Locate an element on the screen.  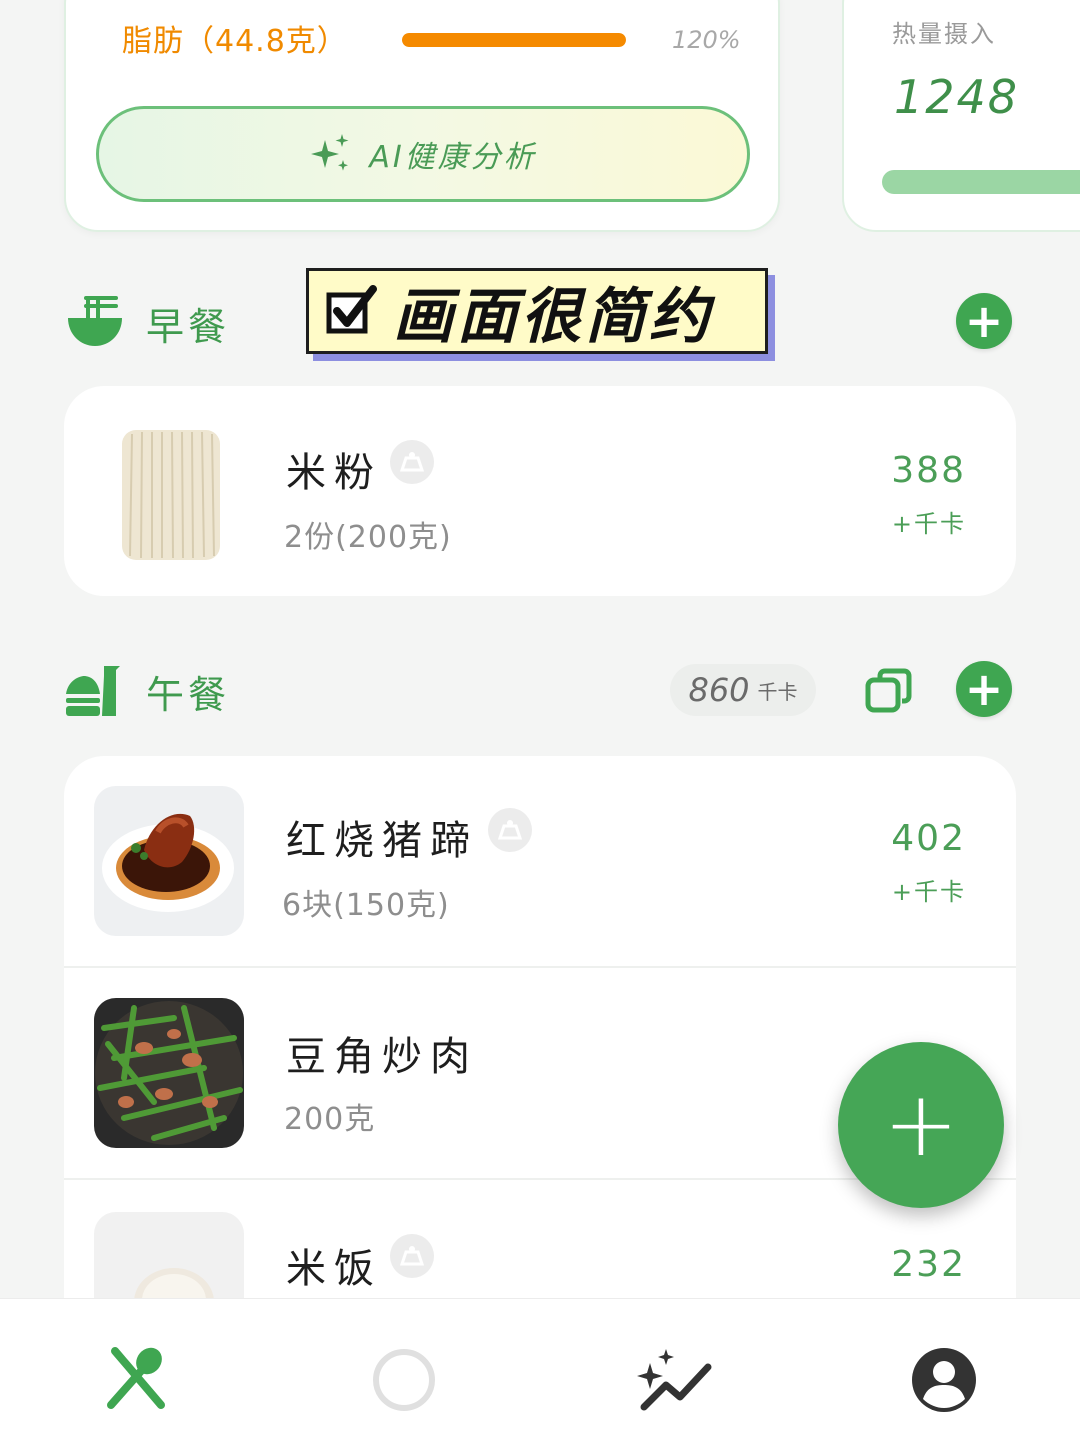
add-food-fab: + is located at coordinates (921, 1125).